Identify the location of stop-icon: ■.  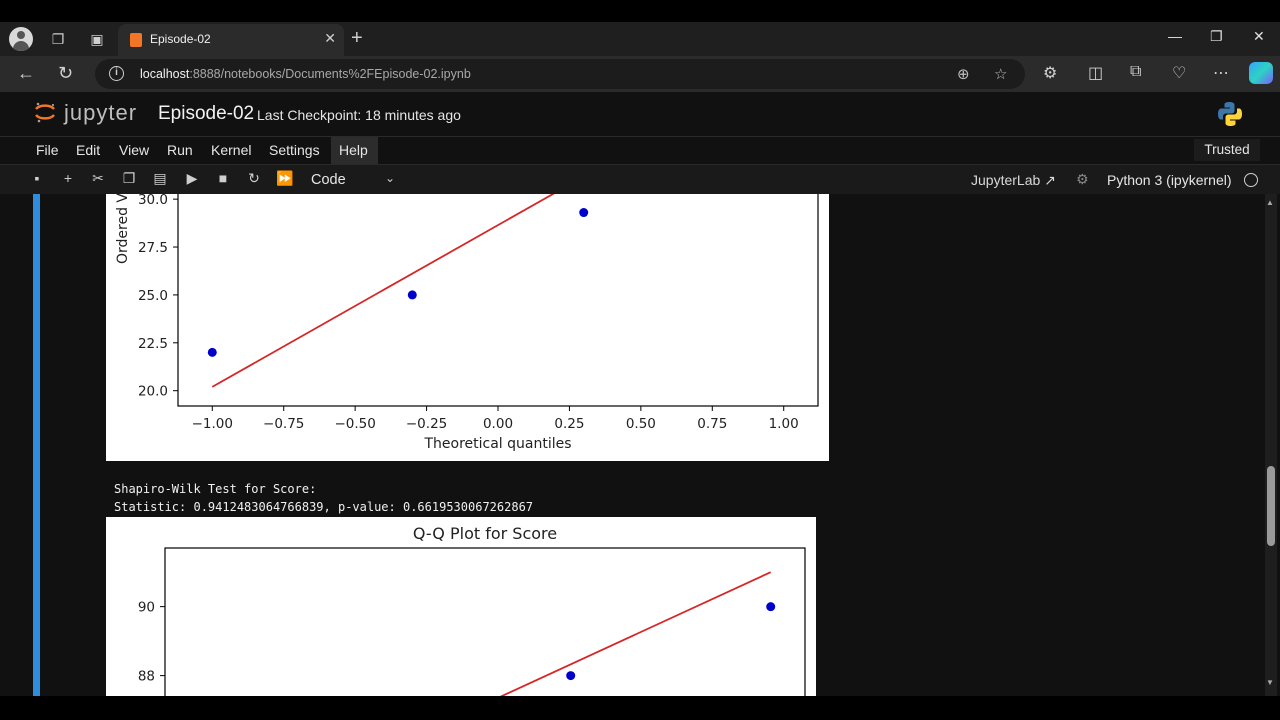
(223, 178).